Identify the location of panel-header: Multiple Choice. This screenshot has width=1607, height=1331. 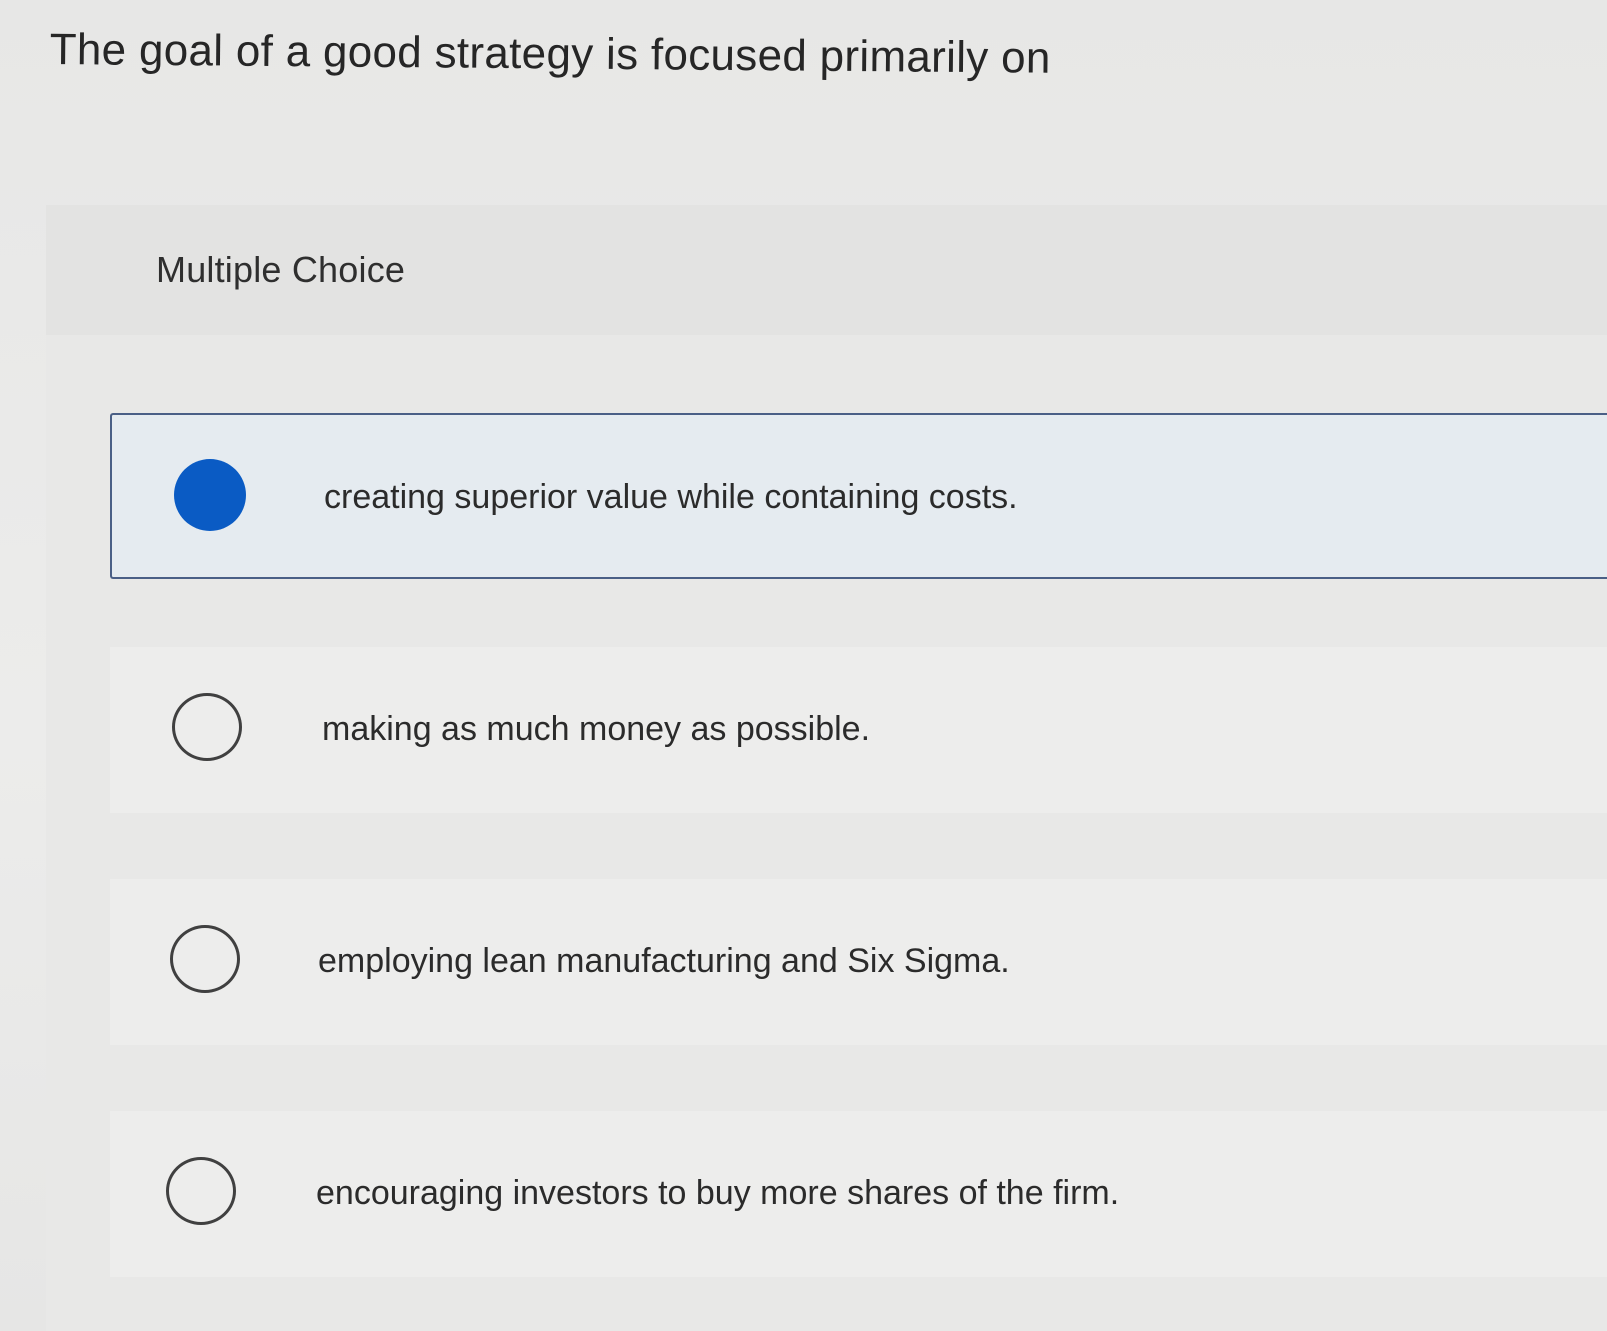
(826, 270).